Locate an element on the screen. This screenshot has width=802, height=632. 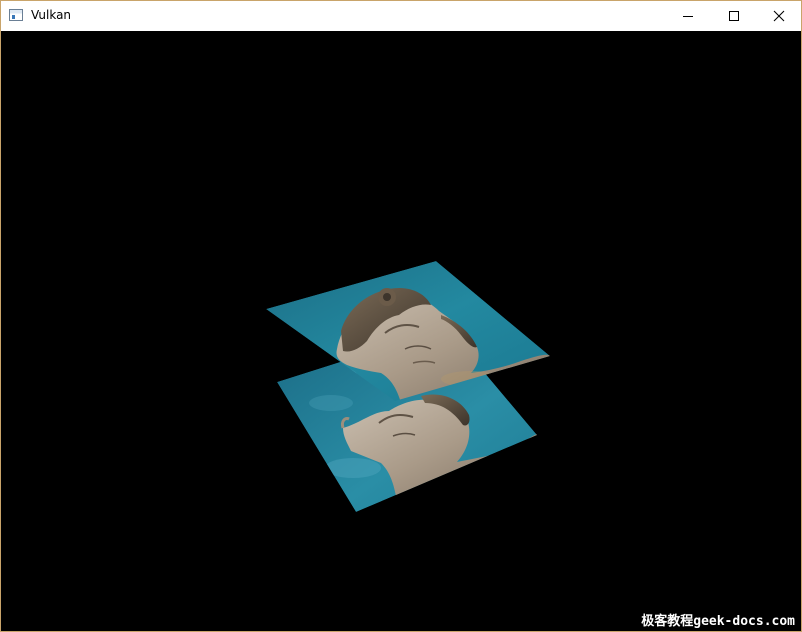
maximize-icon is located at coordinates (734, 16).